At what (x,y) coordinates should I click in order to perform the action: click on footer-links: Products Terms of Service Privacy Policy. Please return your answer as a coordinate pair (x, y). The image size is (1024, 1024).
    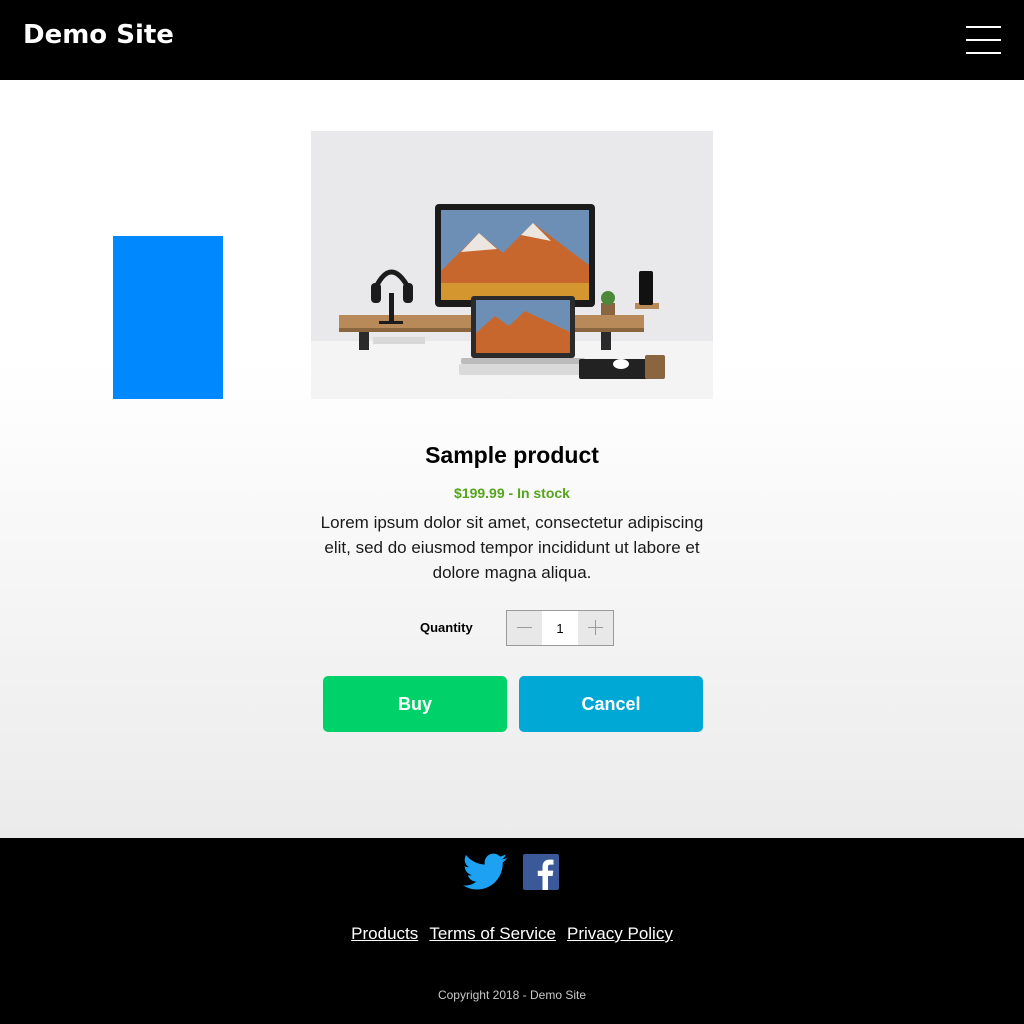
    Looking at the image, I should click on (512, 934).